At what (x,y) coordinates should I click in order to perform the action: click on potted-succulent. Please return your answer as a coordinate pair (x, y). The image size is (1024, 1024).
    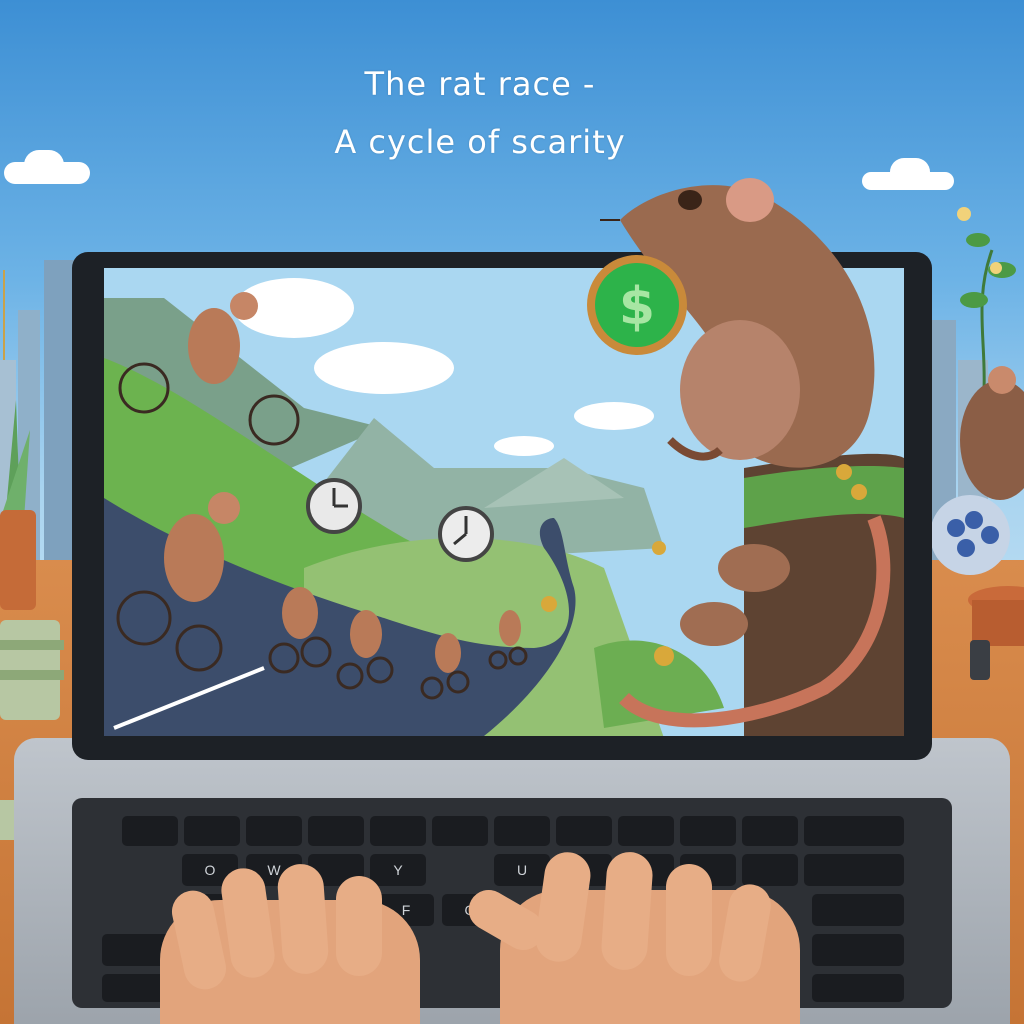
    Looking at the image, I should click on (18, 505).